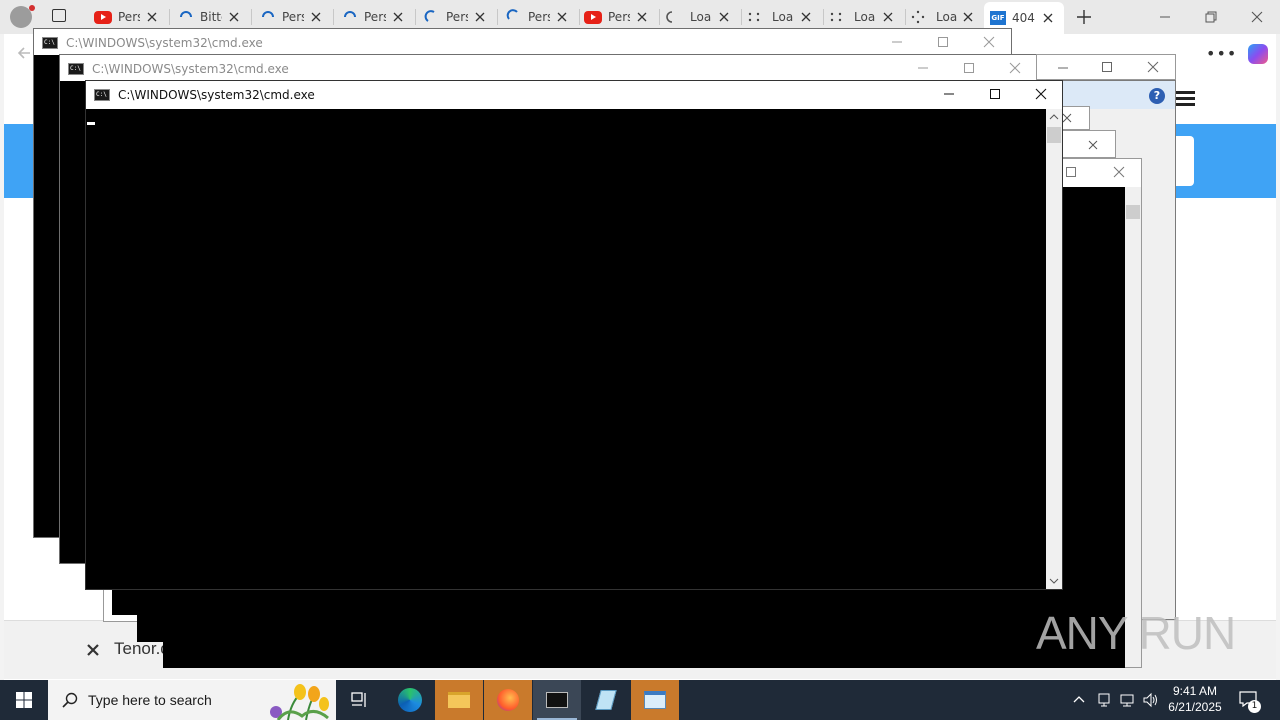 Image resolution: width=1280 pixels, height=720 pixels. What do you see at coordinates (1023, 18) in the screenshot?
I see `tab-title: 404` at bounding box center [1023, 18].